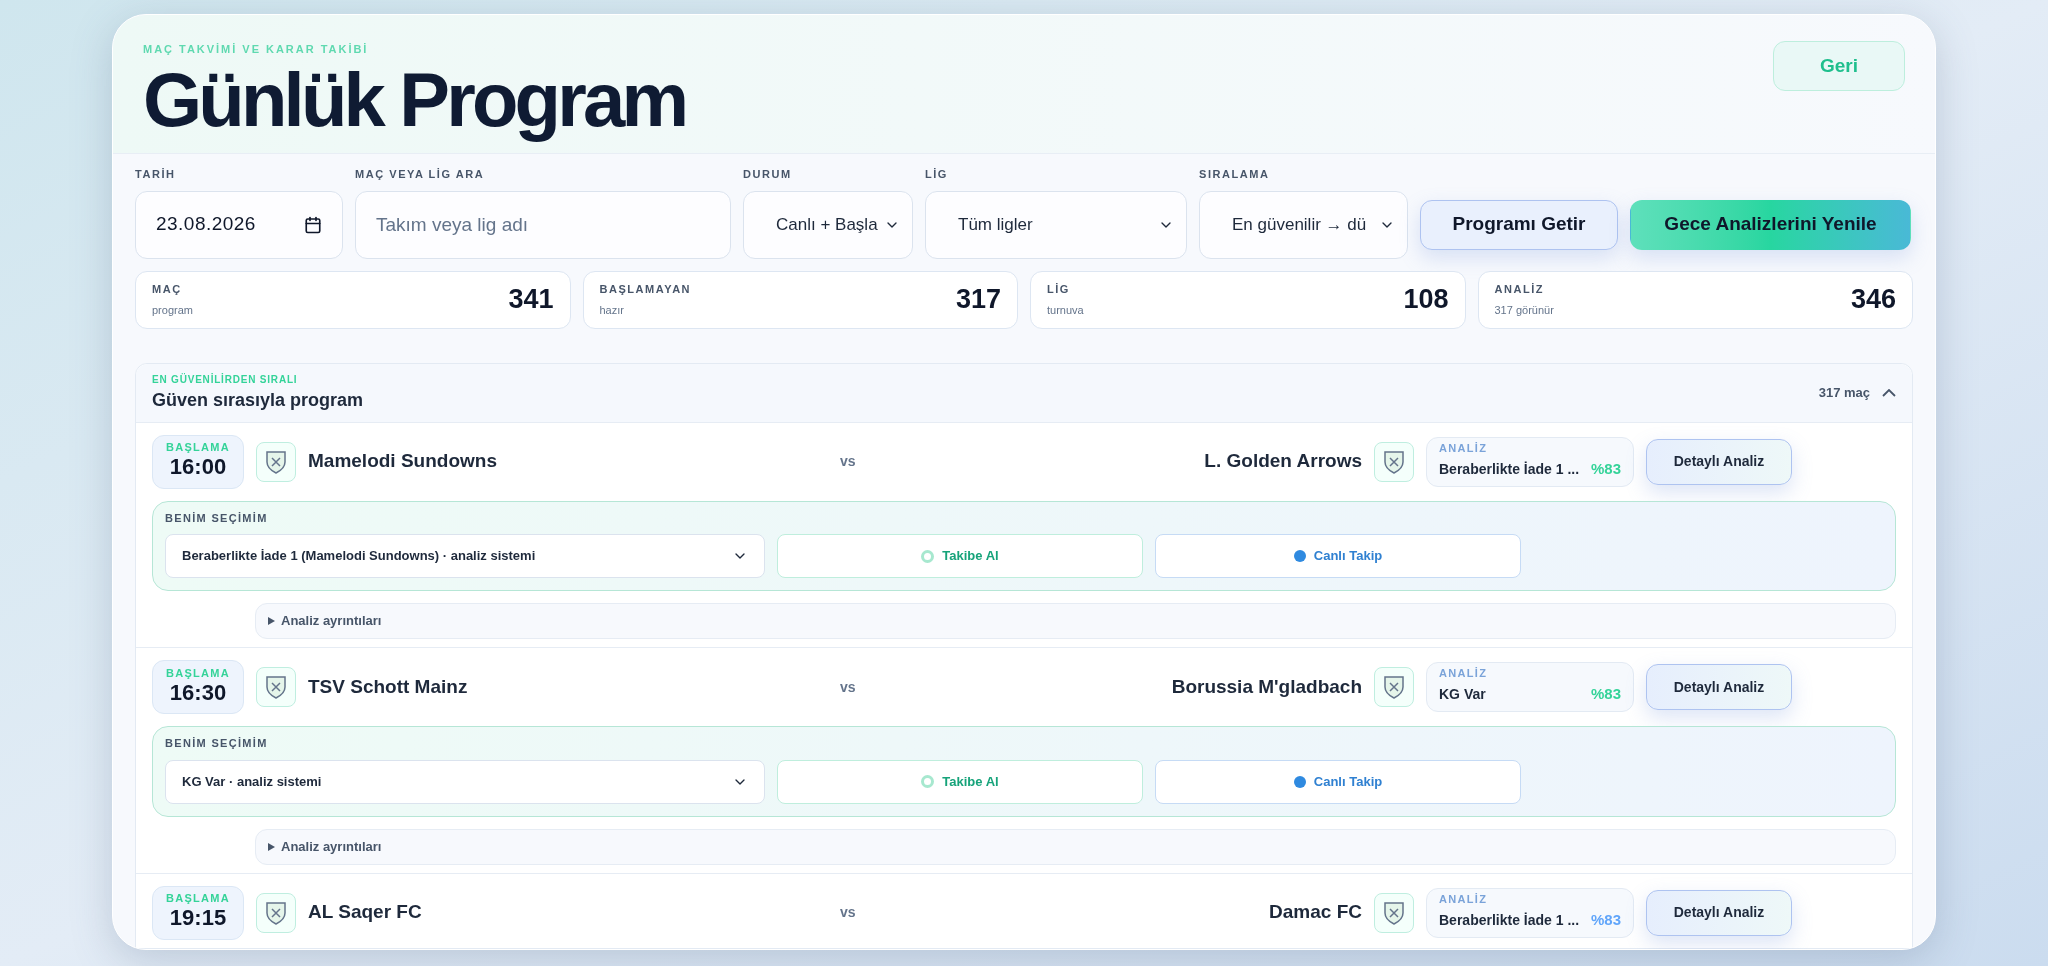  Describe the element at coordinates (1462, 694) in the screenshot. I see `analysis-pick: KG Var` at that location.